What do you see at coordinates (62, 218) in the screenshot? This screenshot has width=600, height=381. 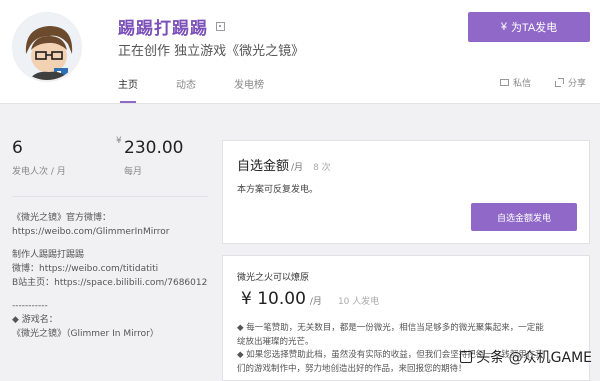 I see `desc-line: 《微光之镜》官方微博：` at bounding box center [62, 218].